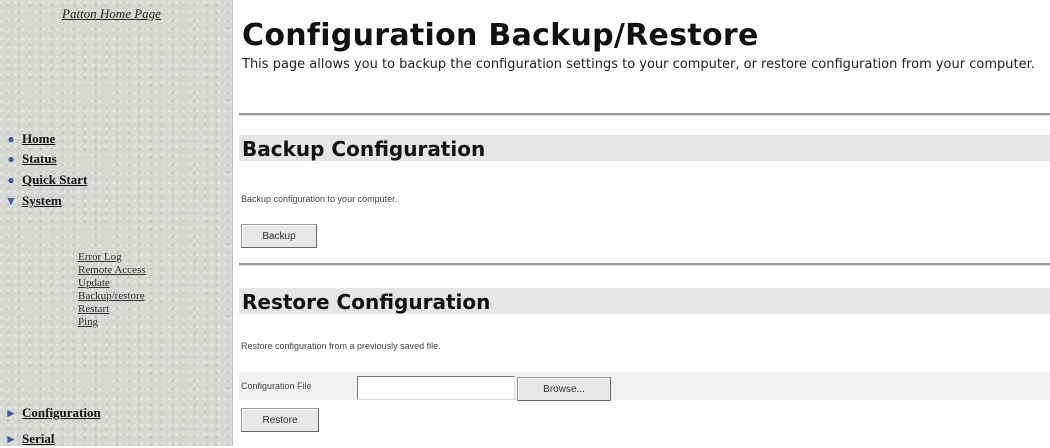  What do you see at coordinates (366, 302) in the screenshot?
I see `restore-heading: Restore Configuration` at bounding box center [366, 302].